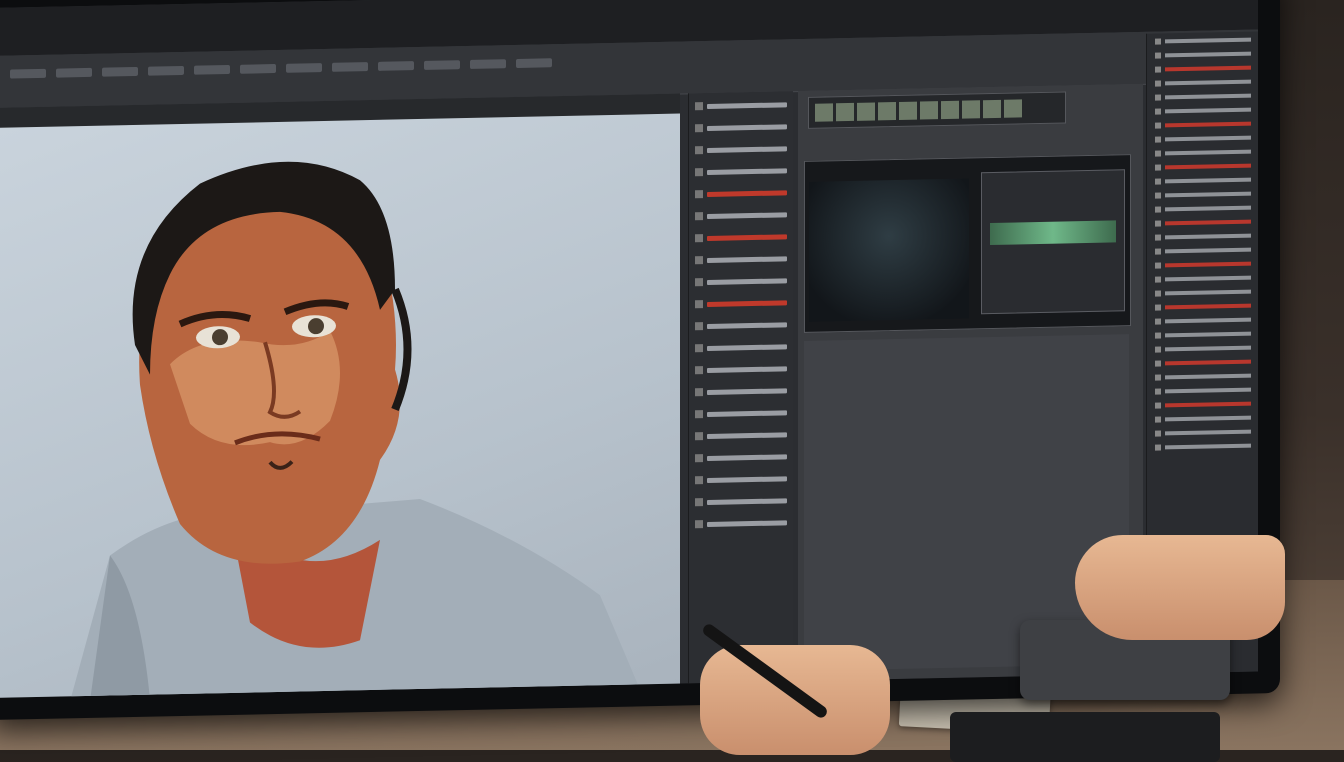  I want to click on timeline-strip, so click(937, 110).